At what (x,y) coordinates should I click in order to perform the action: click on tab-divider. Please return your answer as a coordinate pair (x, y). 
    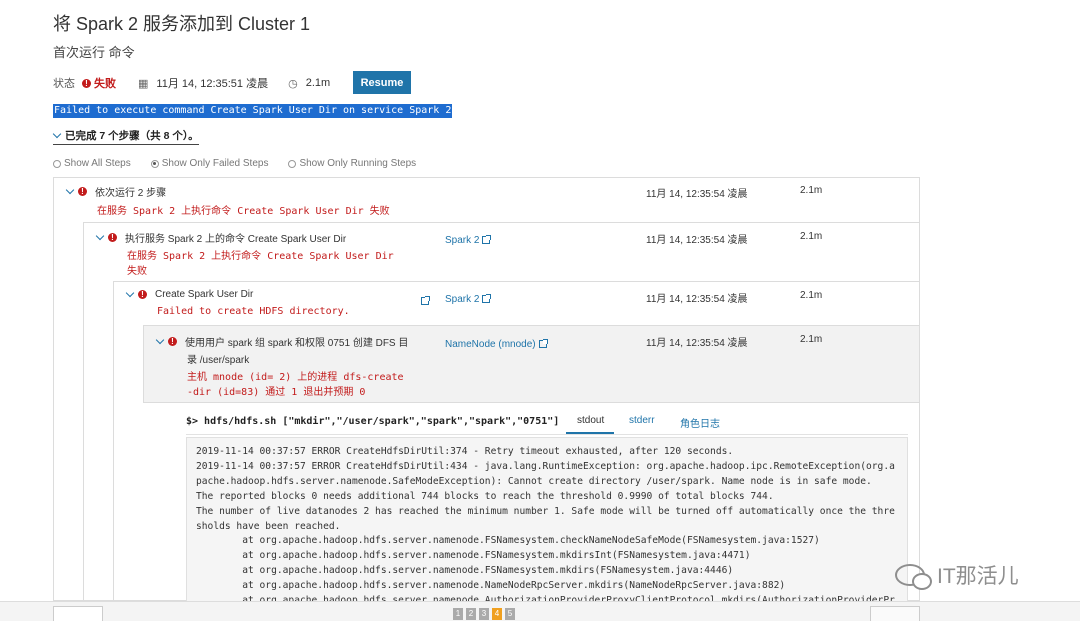
    Looking at the image, I should click on (547, 434).